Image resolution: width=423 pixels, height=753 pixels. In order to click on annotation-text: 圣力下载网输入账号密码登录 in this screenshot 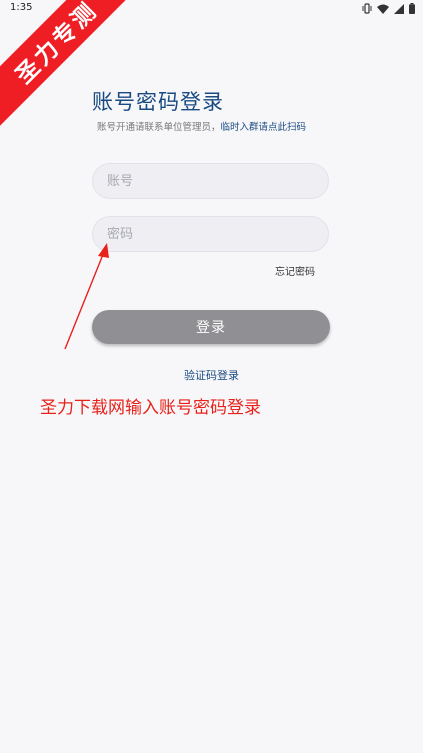, I will do `click(150, 408)`.